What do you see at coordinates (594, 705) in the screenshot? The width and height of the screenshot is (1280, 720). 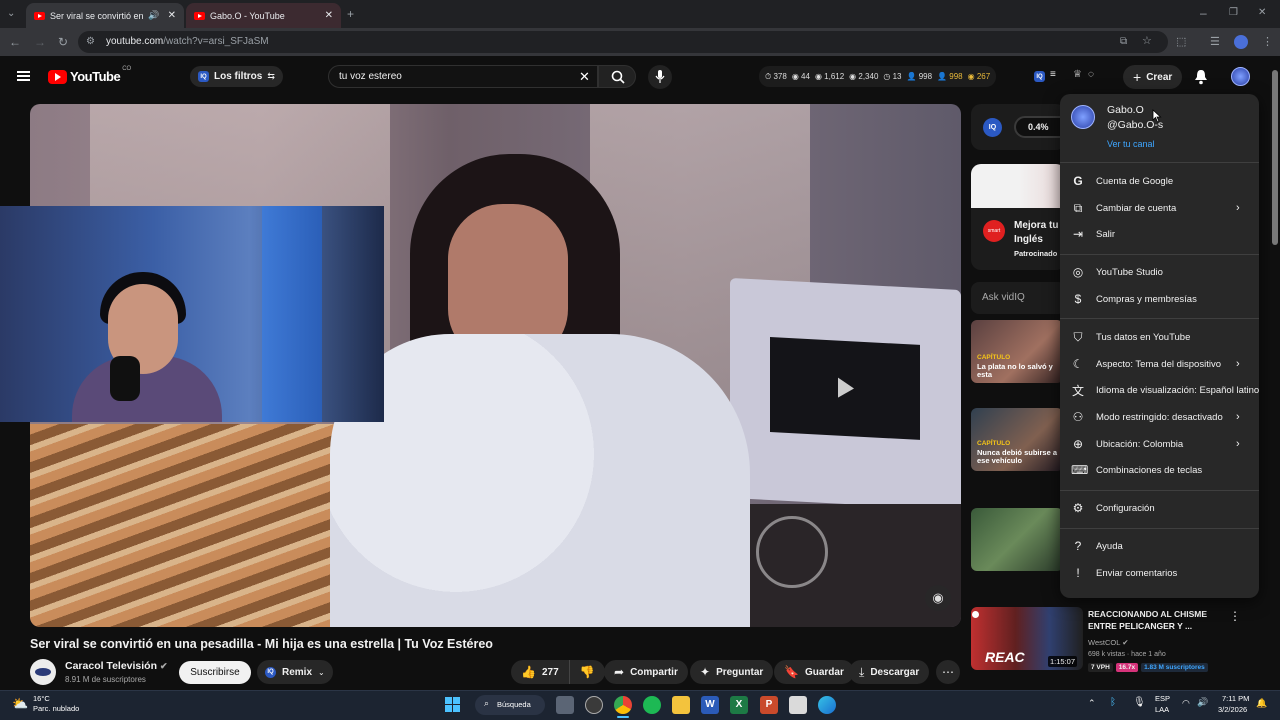 I see `github-icon` at bounding box center [594, 705].